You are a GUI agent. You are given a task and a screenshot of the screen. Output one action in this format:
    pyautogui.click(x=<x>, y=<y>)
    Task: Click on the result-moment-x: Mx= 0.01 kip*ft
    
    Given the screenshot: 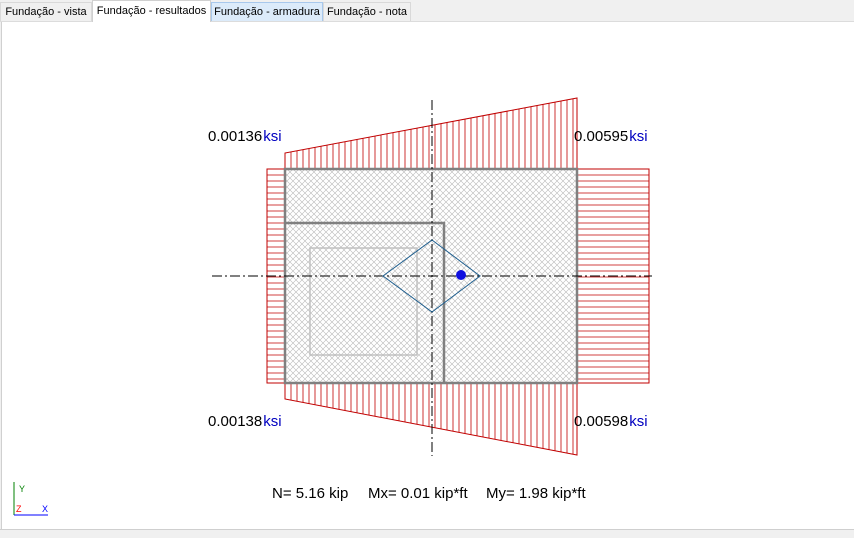 What is the action you would take?
    pyautogui.click(x=418, y=493)
    